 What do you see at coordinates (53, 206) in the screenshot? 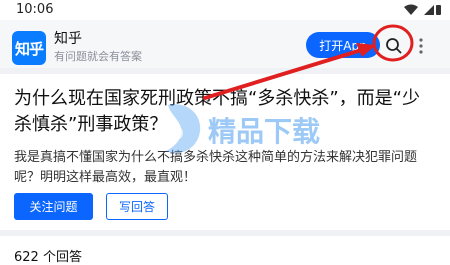
I see `follow-question-button: 关注问题` at bounding box center [53, 206].